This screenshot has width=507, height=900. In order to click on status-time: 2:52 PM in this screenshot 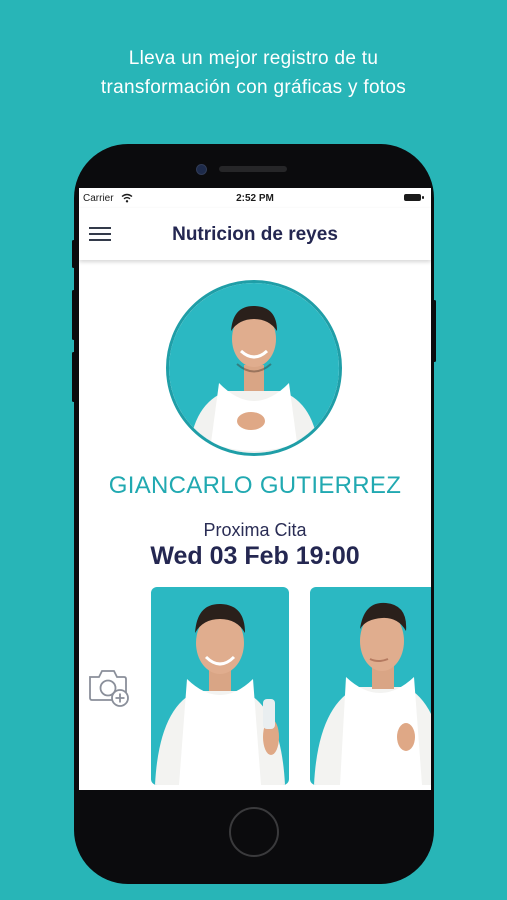, I will do `click(255, 198)`.